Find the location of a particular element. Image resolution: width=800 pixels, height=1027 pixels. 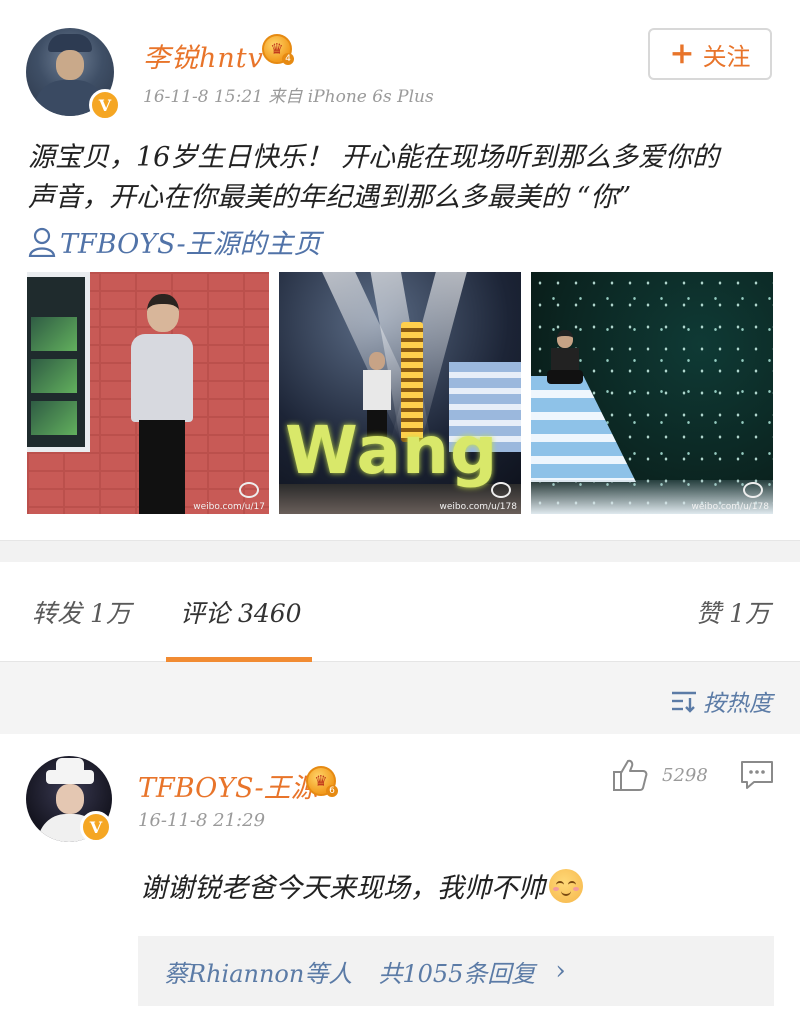

thumbs-up-icon is located at coordinates (630, 775).